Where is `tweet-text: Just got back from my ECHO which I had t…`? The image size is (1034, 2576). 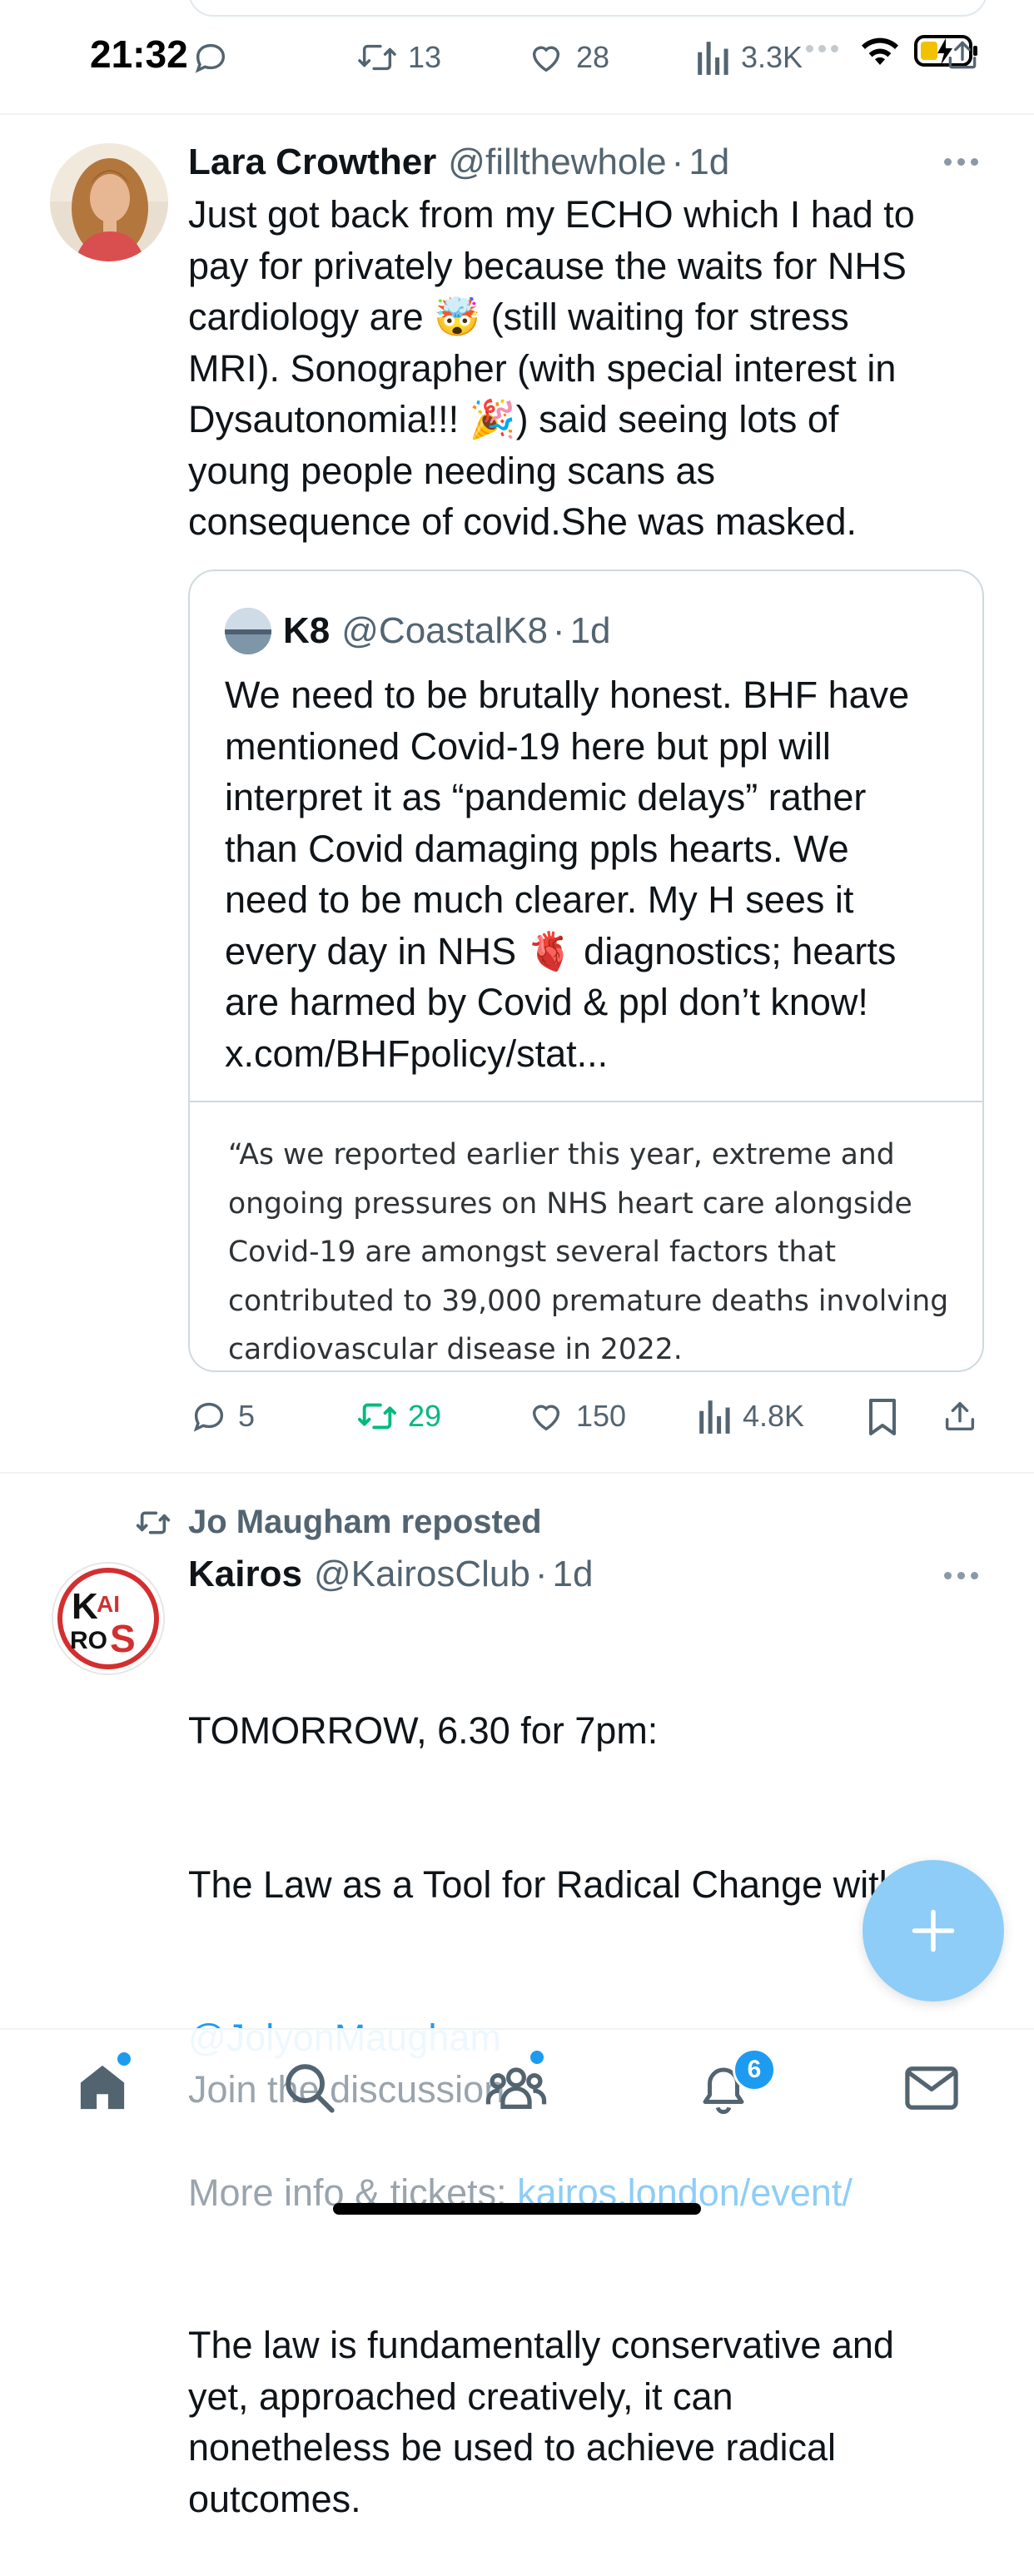 tweet-text: Just got back from my ECHO which I had t… is located at coordinates (551, 368).